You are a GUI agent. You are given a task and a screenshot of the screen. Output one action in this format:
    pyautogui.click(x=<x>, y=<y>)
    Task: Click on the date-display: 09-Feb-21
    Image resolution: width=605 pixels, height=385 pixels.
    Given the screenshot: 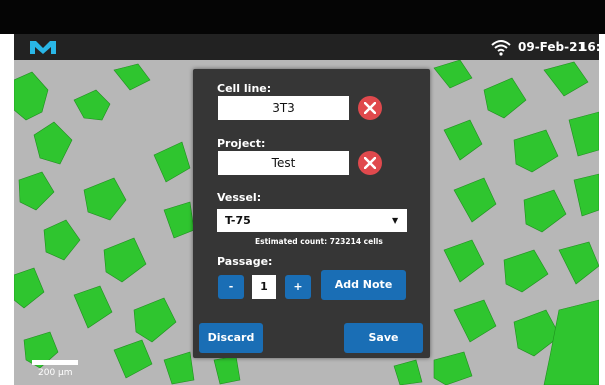 What is the action you would take?
    pyautogui.click(x=552, y=47)
    